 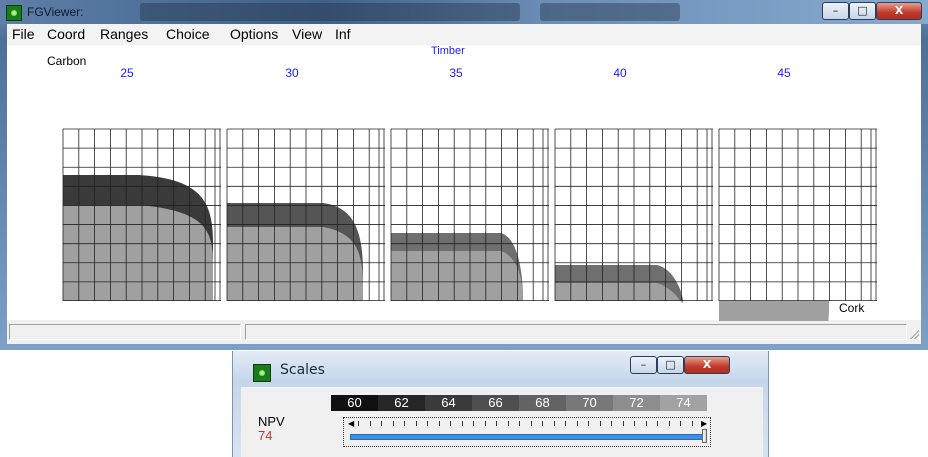 I want to click on status-bar, so click(x=464, y=331).